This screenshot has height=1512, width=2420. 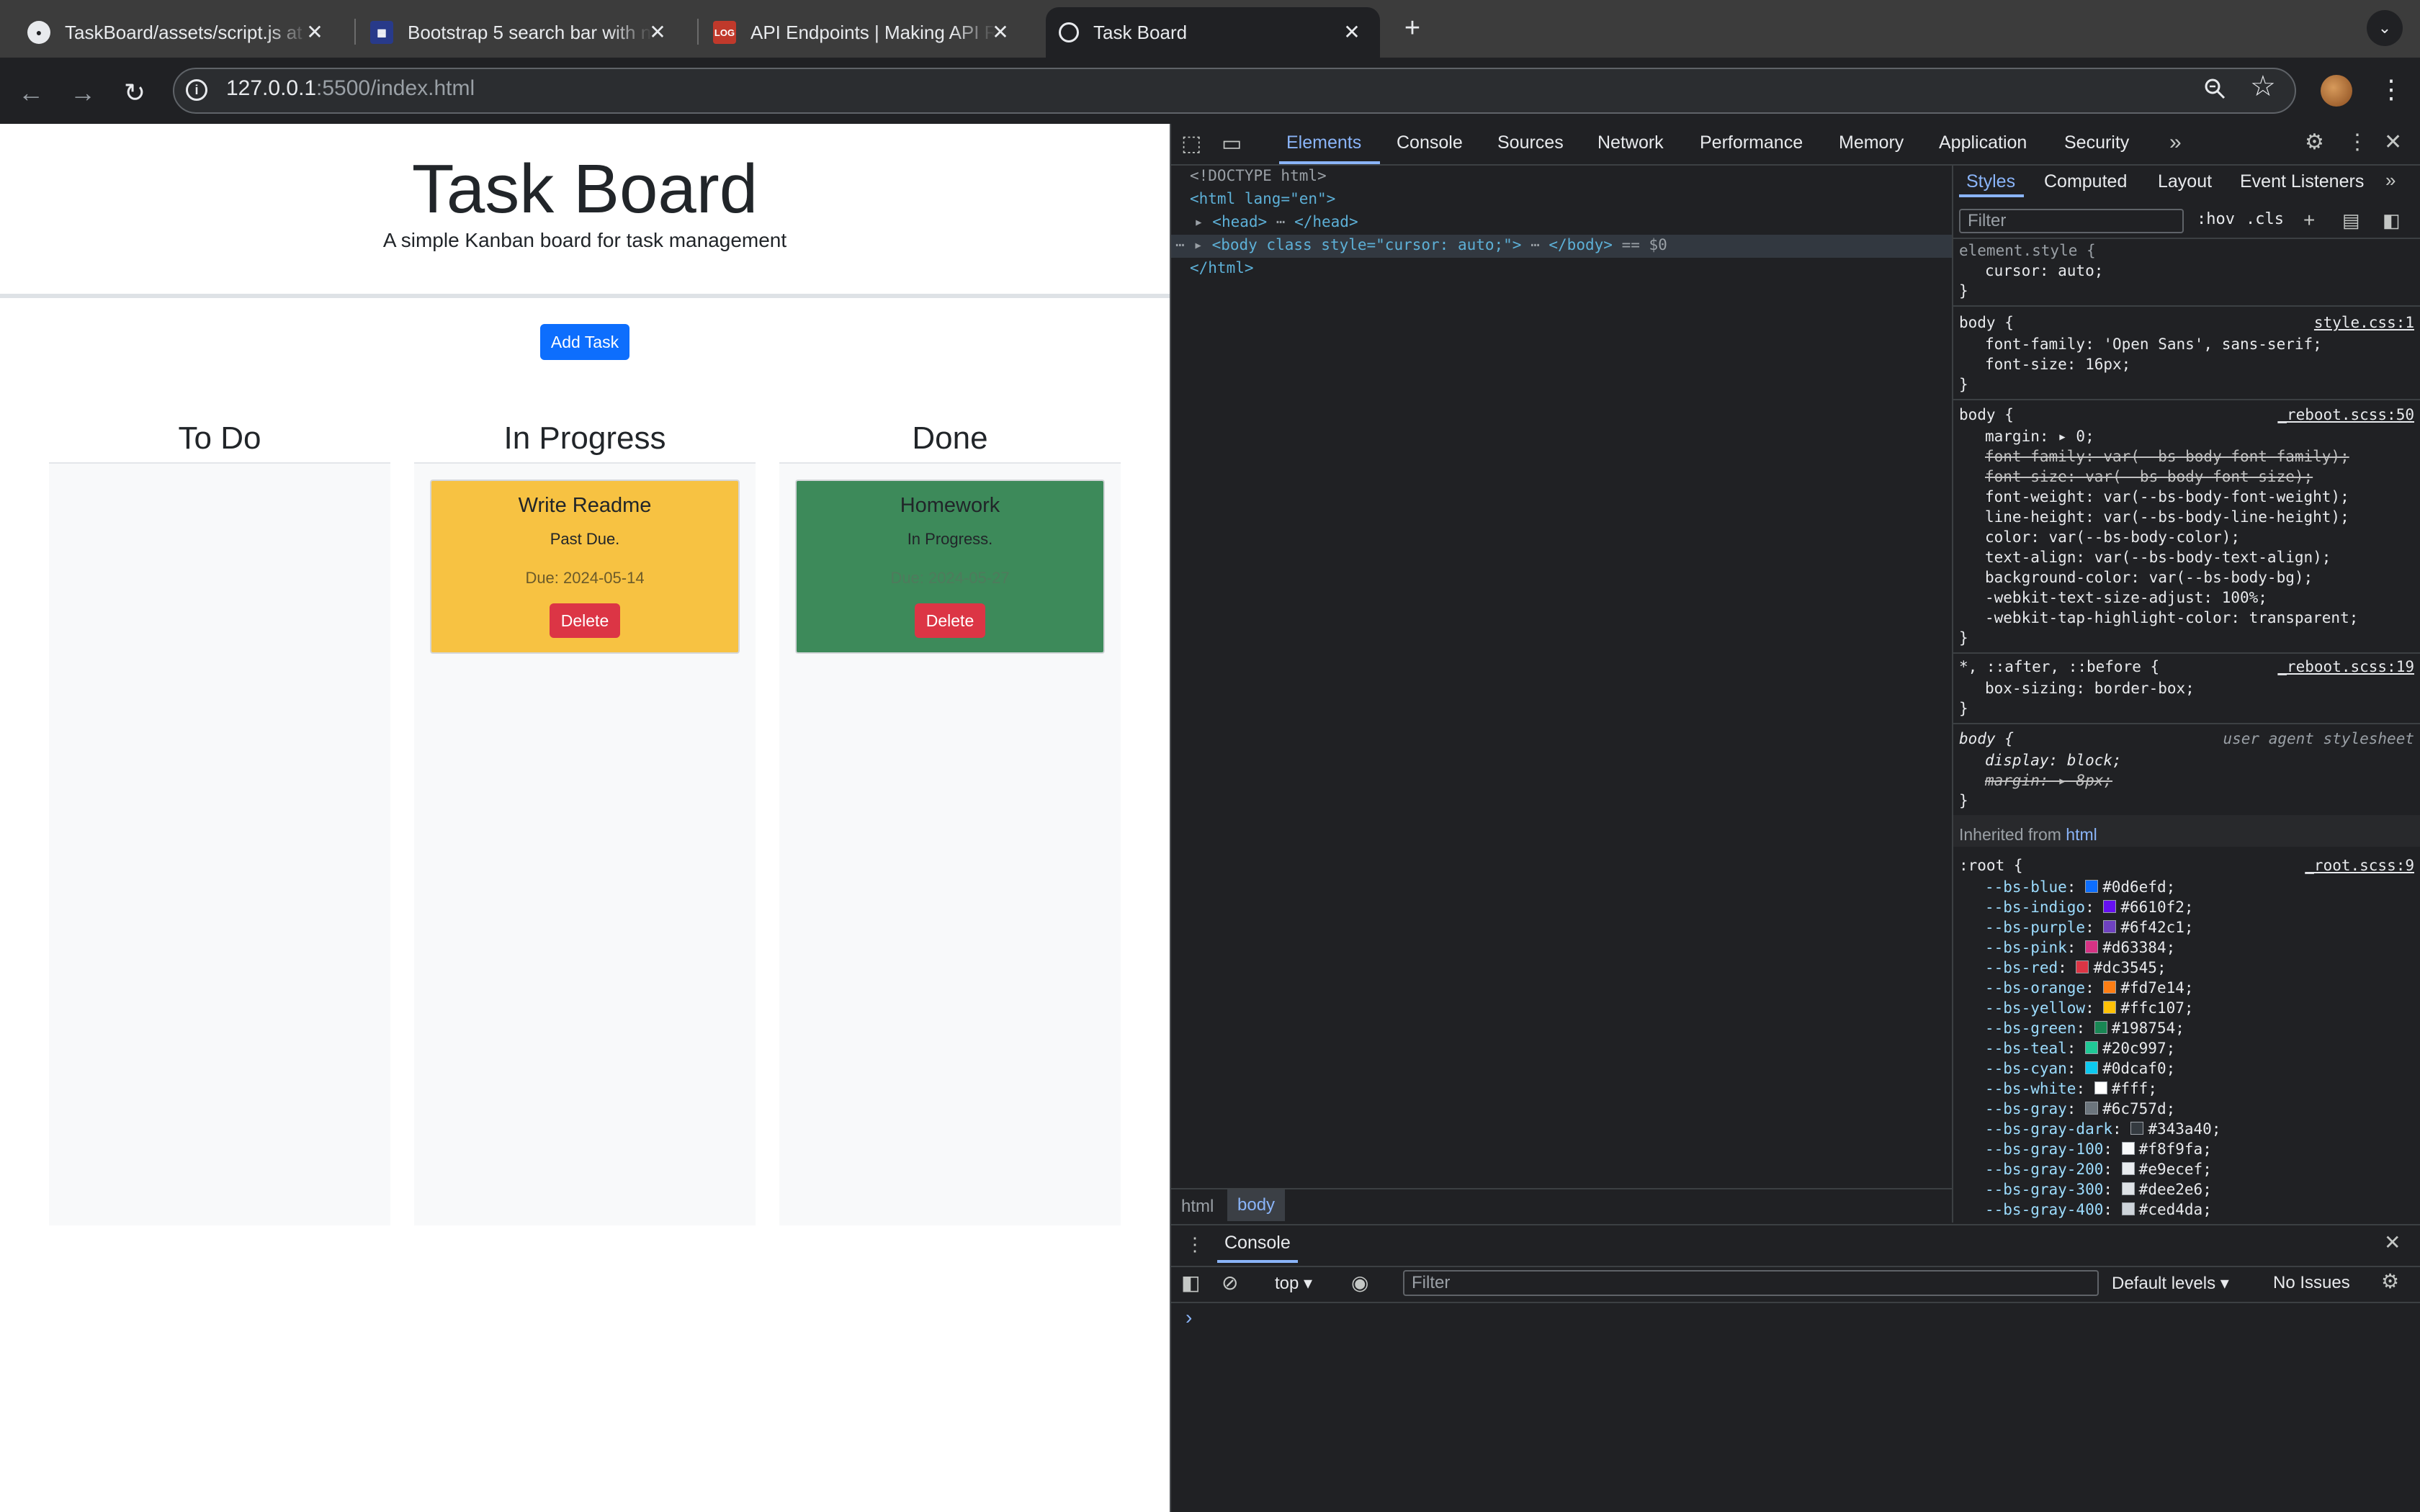 What do you see at coordinates (2098, 1209) in the screenshot?
I see `css-variable: --bs-gray-400: #ced4da;` at bounding box center [2098, 1209].